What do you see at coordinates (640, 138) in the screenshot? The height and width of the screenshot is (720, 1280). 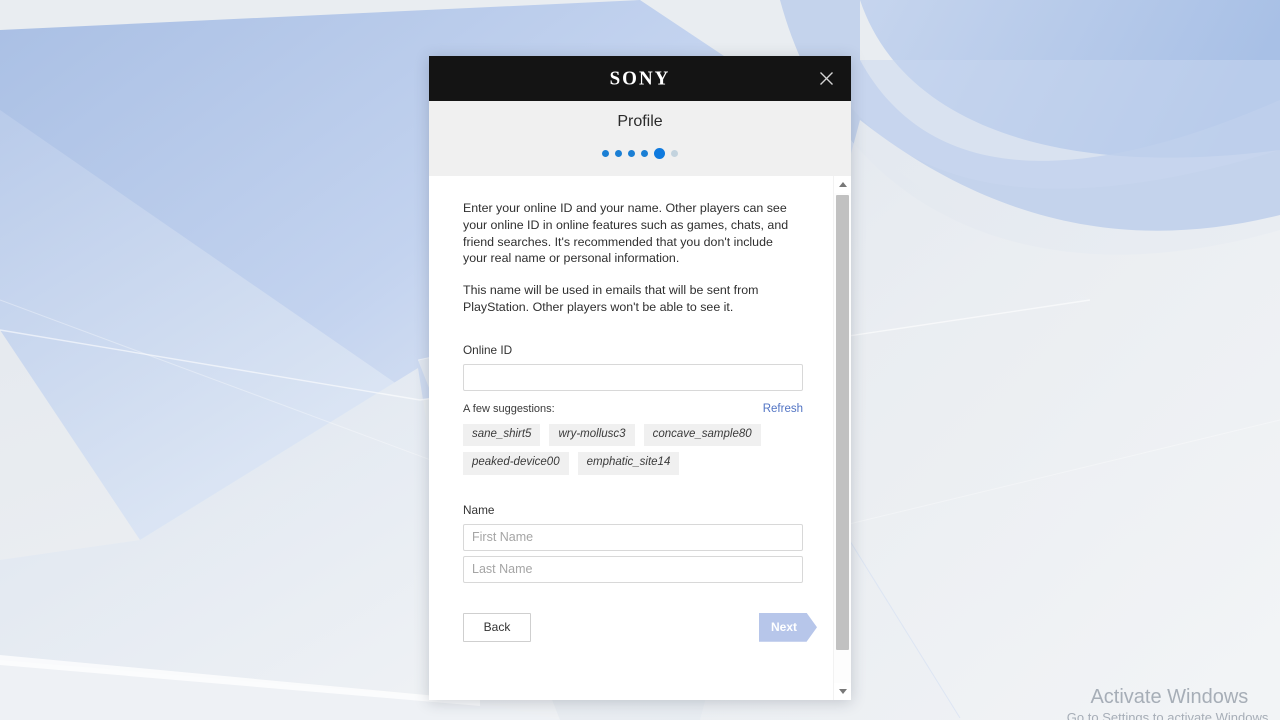 I see `dialog-subheader: Profile` at bounding box center [640, 138].